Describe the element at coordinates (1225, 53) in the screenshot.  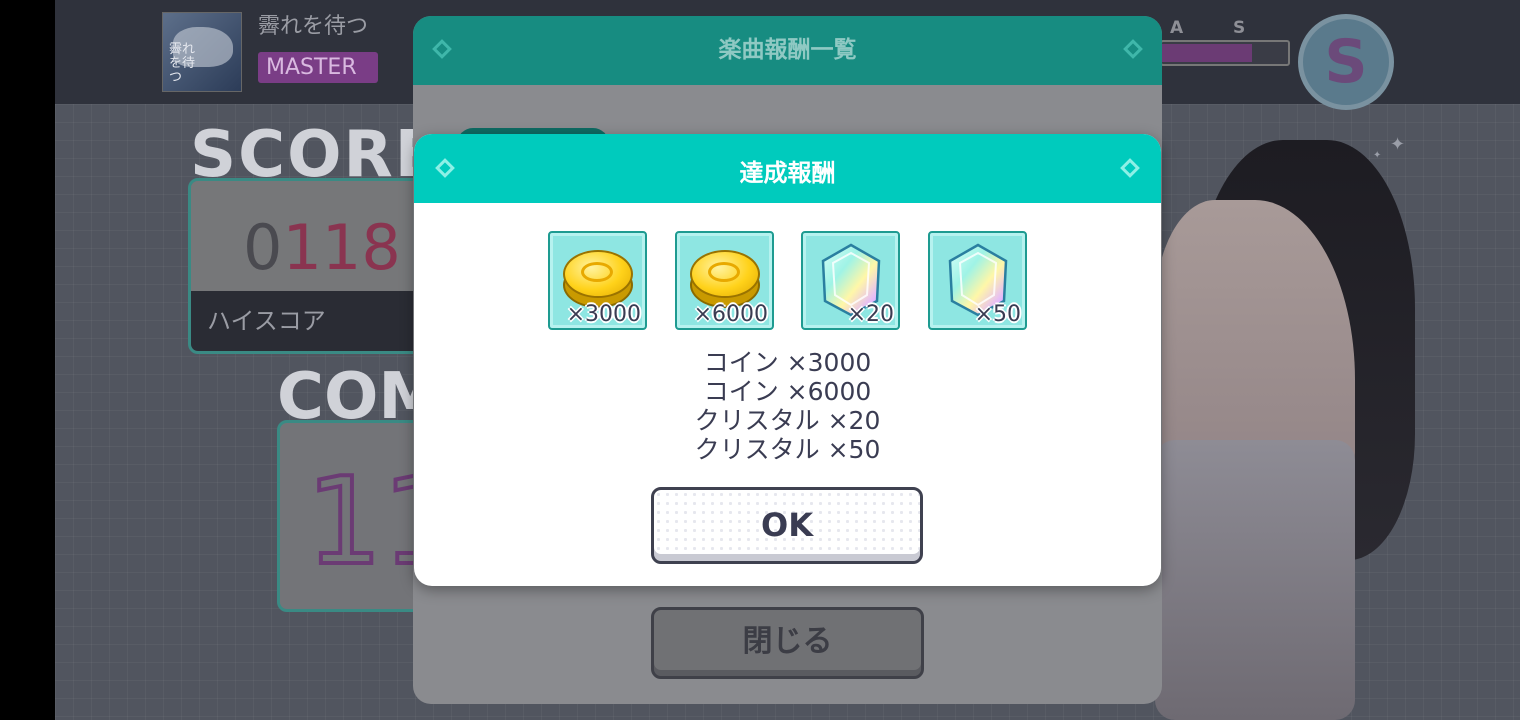
I see `rank-progress-bar` at that location.